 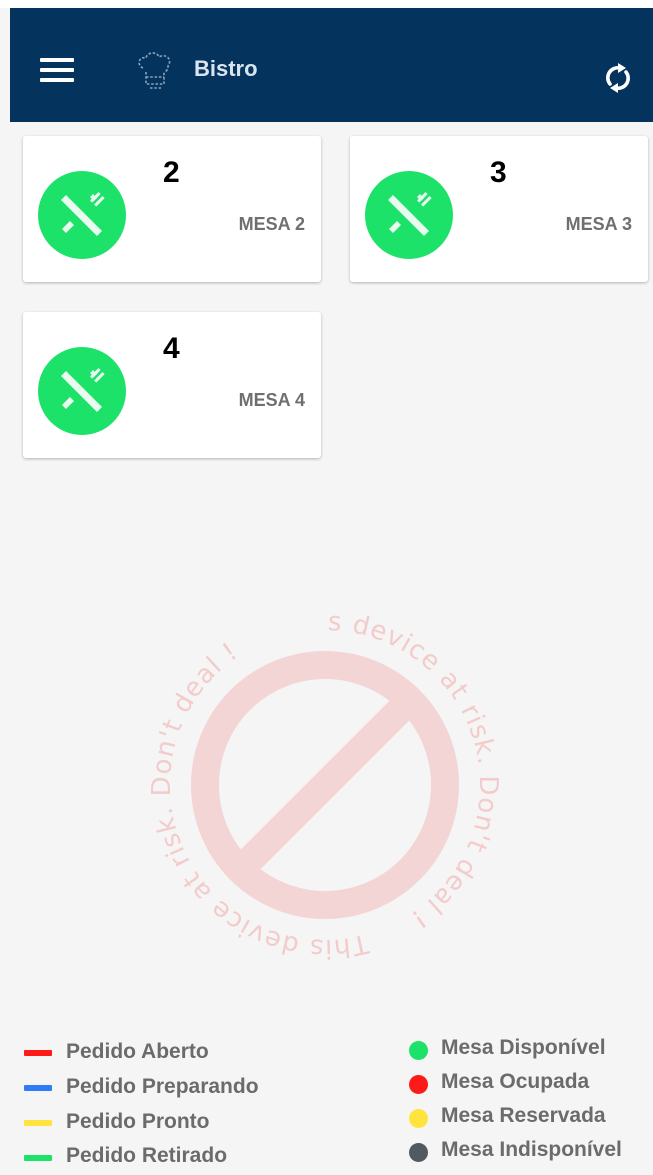 I want to click on legend-label: Pedido Retirado, so click(x=147, y=1155).